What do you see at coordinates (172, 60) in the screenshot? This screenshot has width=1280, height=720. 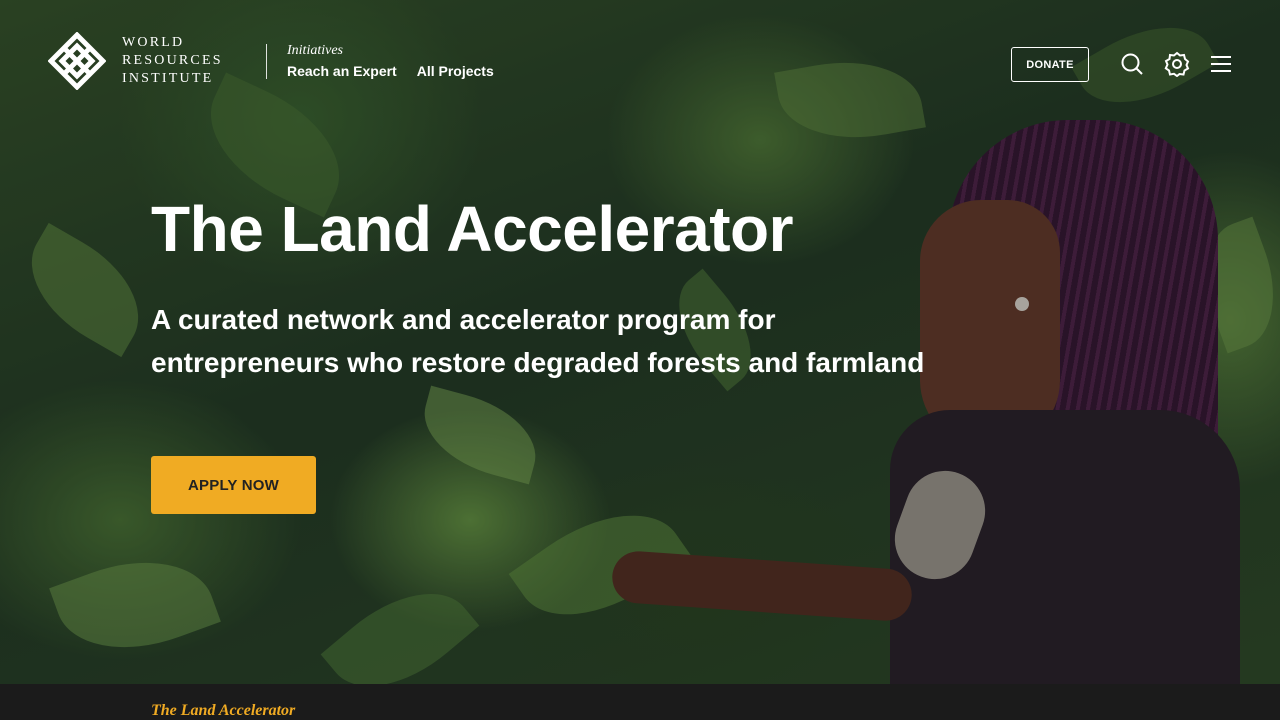 I see `wri-wordmark: WORLD RESOURCES INSTITUTE` at bounding box center [172, 60].